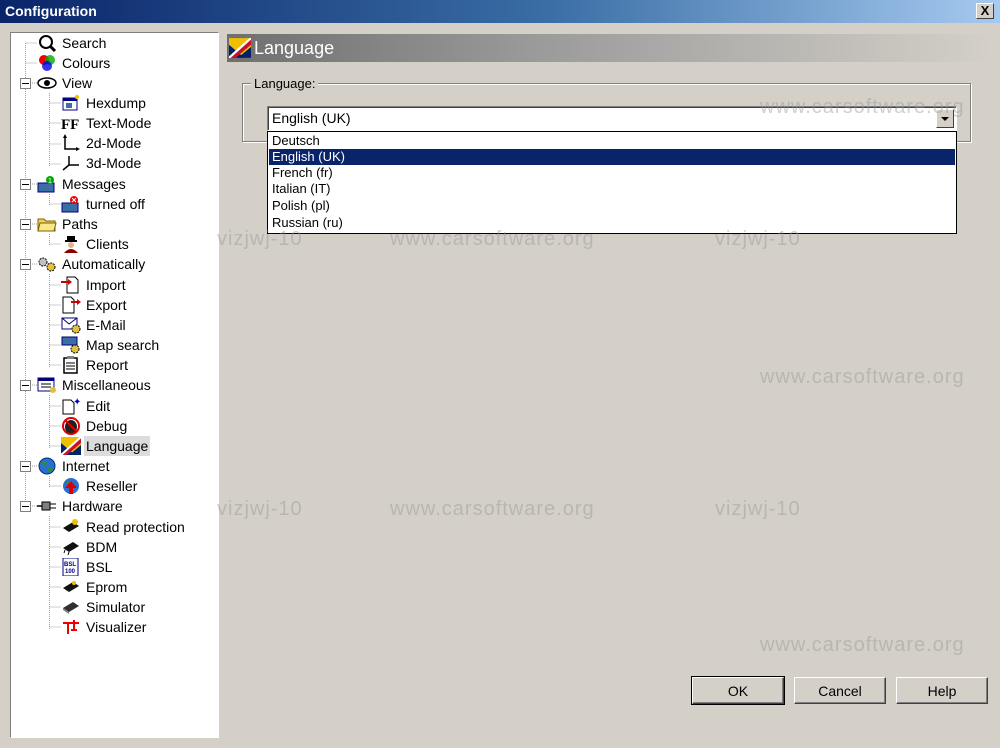  Describe the element at coordinates (47, 63) in the screenshot. I see `colours-icon` at that location.